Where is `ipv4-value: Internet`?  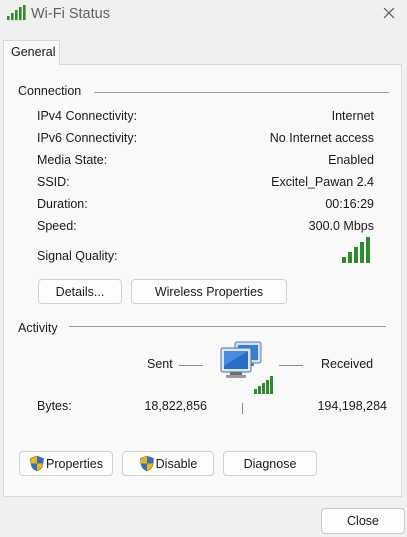
ipv4-value: Internet is located at coordinates (352, 116).